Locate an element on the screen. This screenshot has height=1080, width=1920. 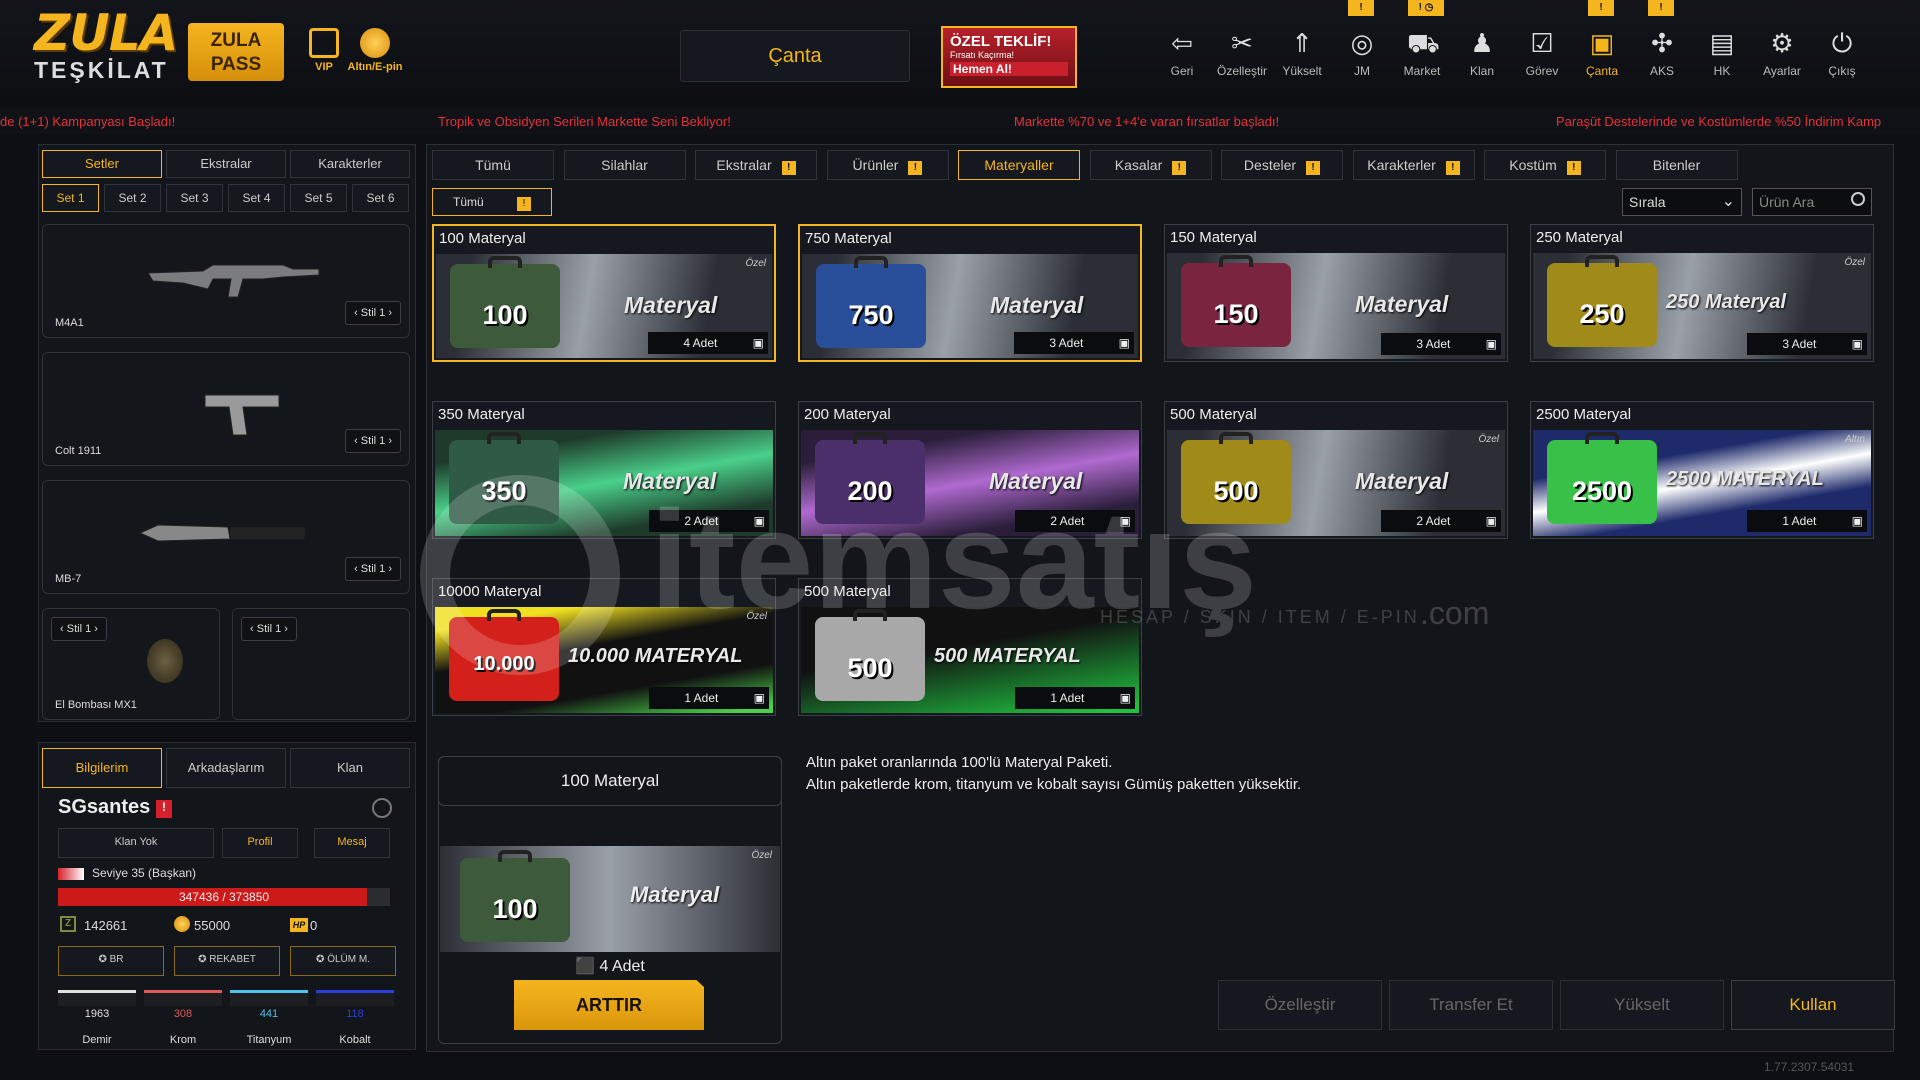
gold-epin-label: Altın/E-pin is located at coordinates (375, 67).